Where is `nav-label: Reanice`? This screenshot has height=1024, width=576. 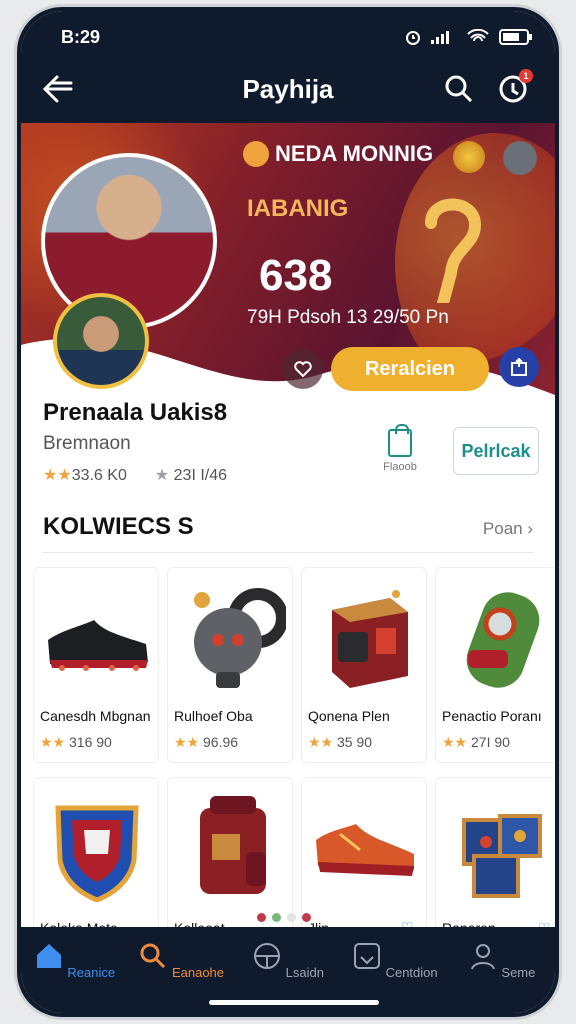
nav-label: Reanice is located at coordinates (91, 972).